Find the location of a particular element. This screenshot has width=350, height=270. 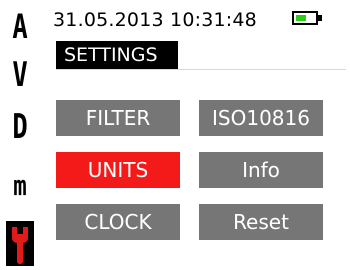

page-title: SETTINGS is located at coordinates (117, 55).